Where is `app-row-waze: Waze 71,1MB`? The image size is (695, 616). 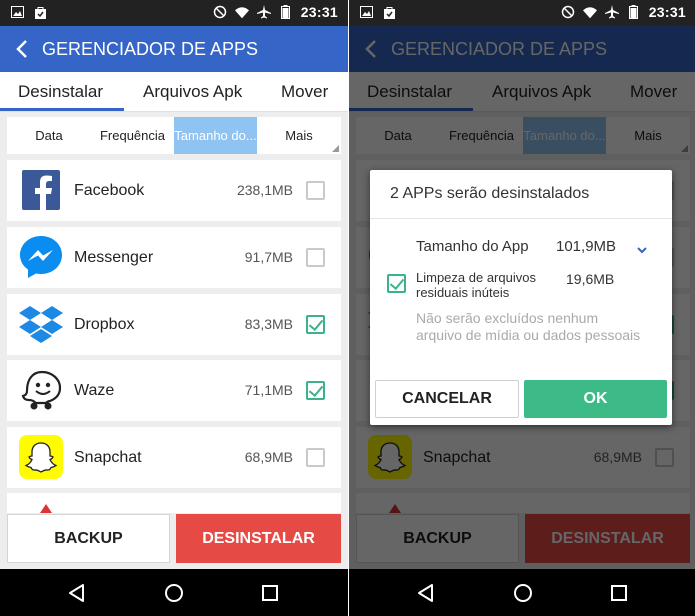
app-row-waze: Waze 71,1MB is located at coordinates (174, 390).